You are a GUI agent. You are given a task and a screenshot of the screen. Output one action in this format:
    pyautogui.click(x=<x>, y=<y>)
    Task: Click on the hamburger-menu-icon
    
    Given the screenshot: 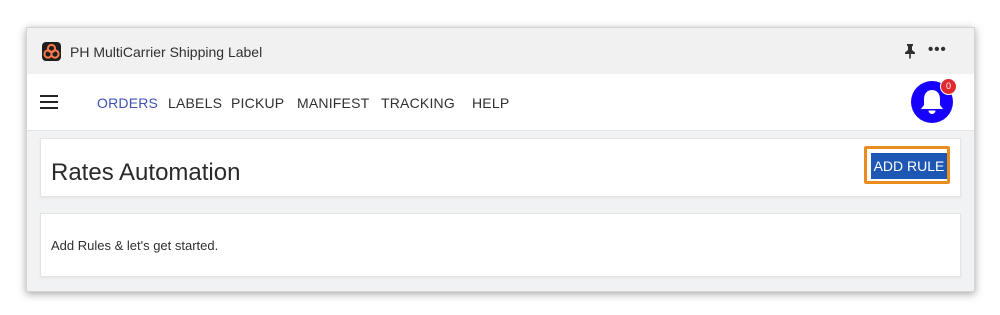 What is the action you would take?
    pyautogui.click(x=49, y=102)
    